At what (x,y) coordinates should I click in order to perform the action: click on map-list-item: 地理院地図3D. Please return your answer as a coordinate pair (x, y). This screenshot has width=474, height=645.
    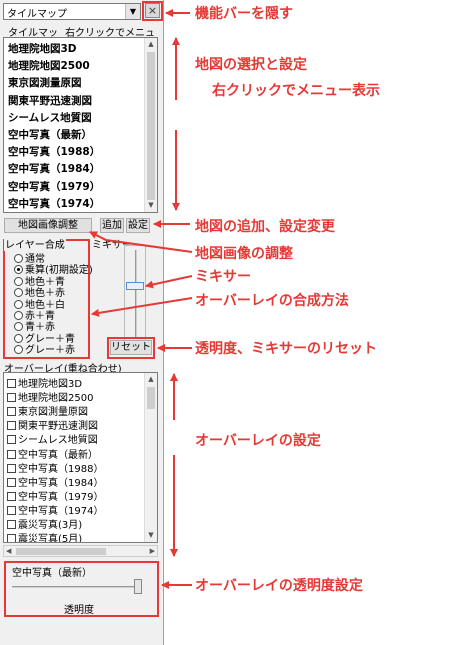
    Looking at the image, I should click on (42, 48).